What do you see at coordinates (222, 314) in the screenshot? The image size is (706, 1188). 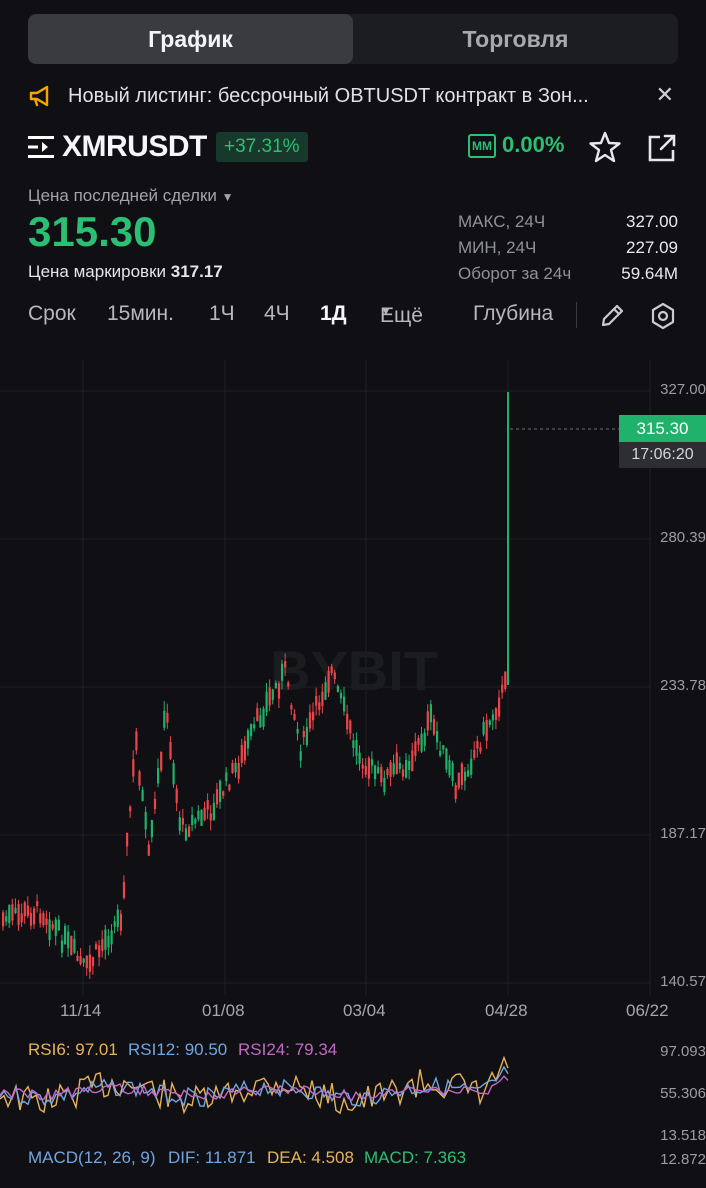 I see `tf-1h: 1Ч` at bounding box center [222, 314].